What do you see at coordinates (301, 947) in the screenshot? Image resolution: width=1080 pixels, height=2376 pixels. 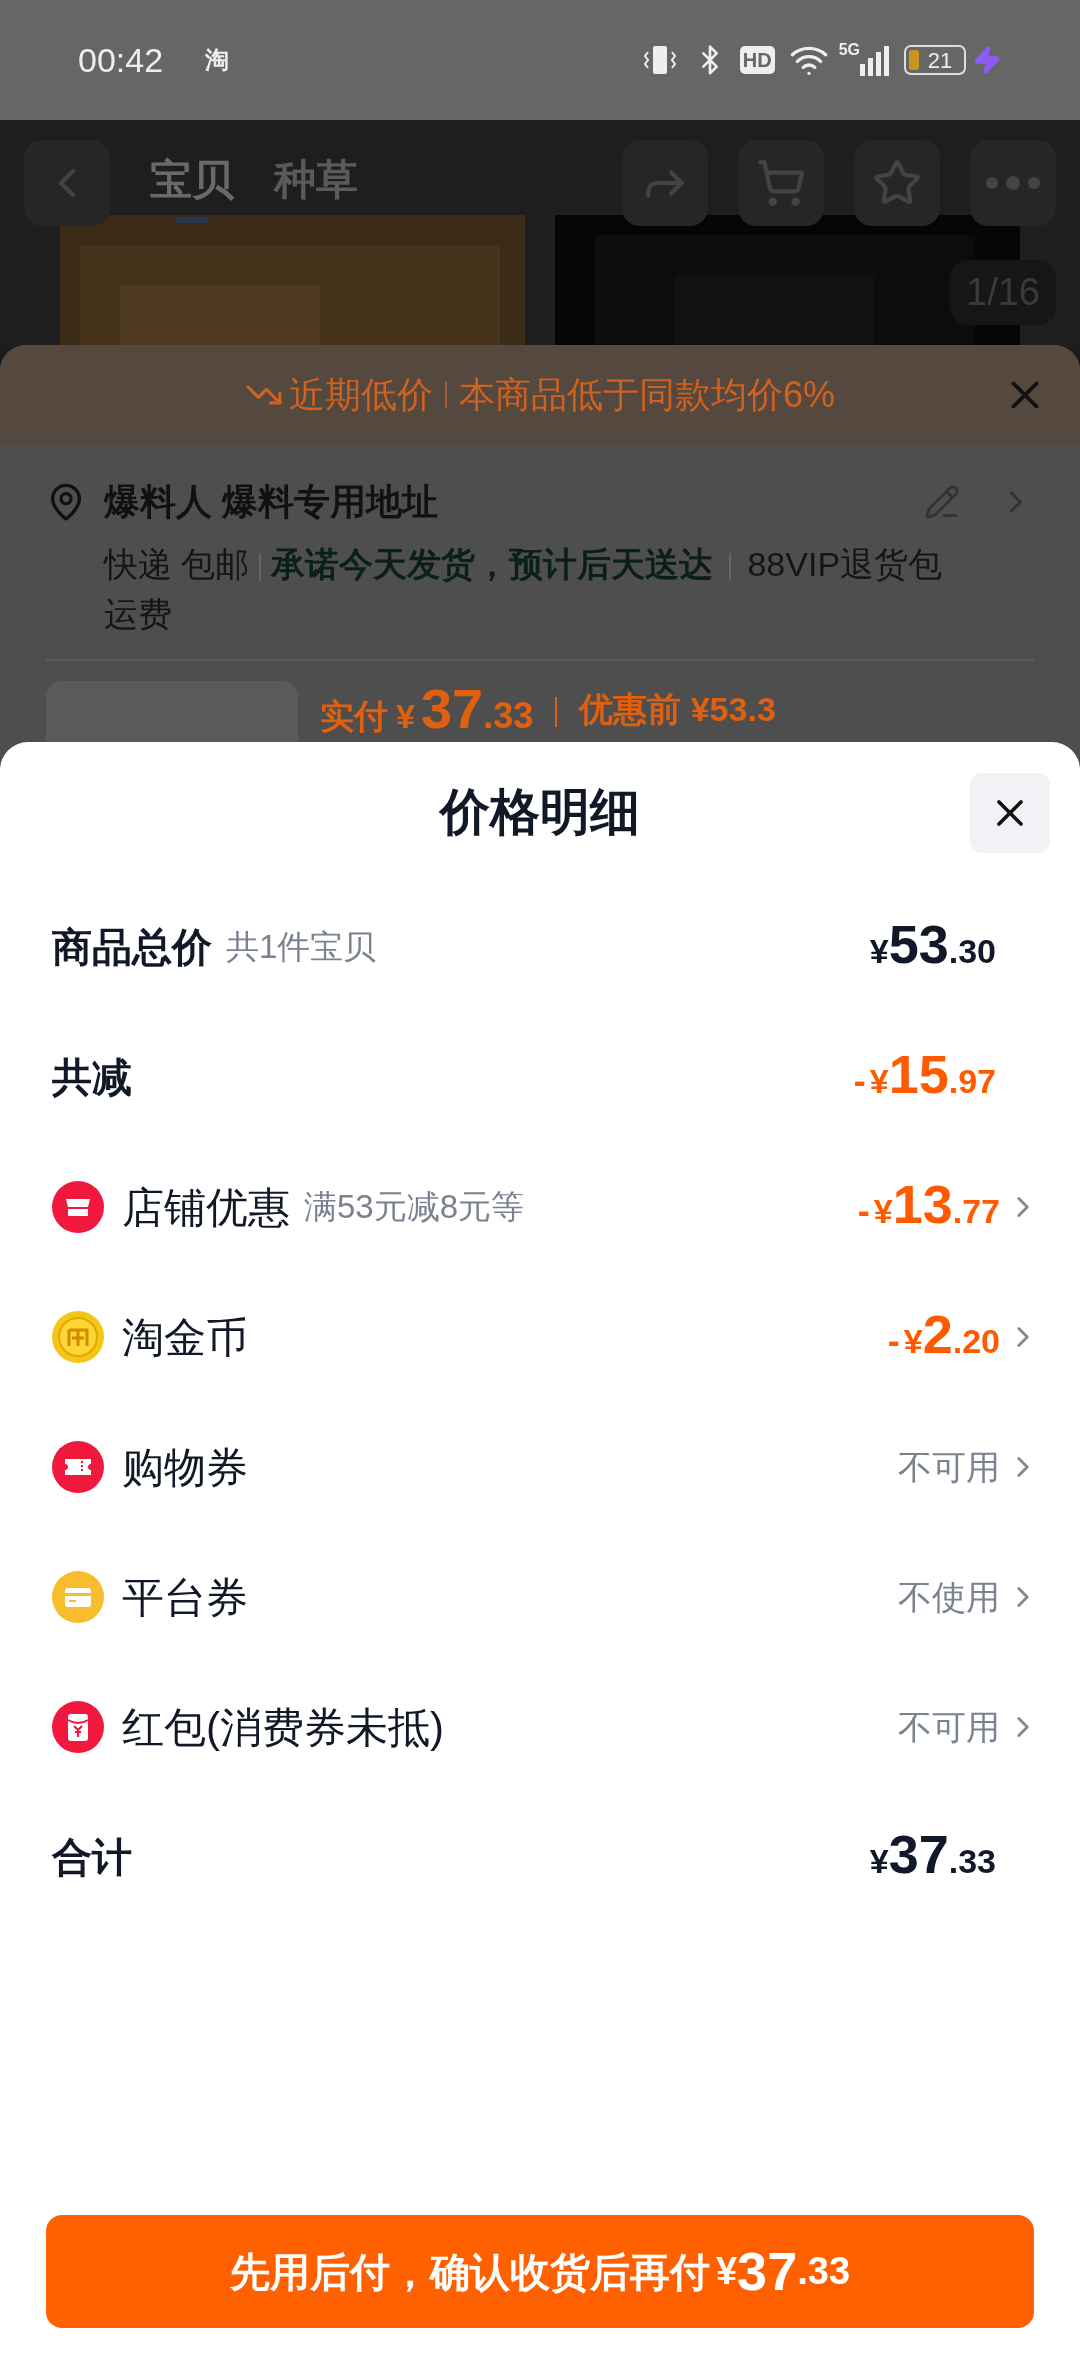 I see `row-note: 共1件宝贝` at bounding box center [301, 947].